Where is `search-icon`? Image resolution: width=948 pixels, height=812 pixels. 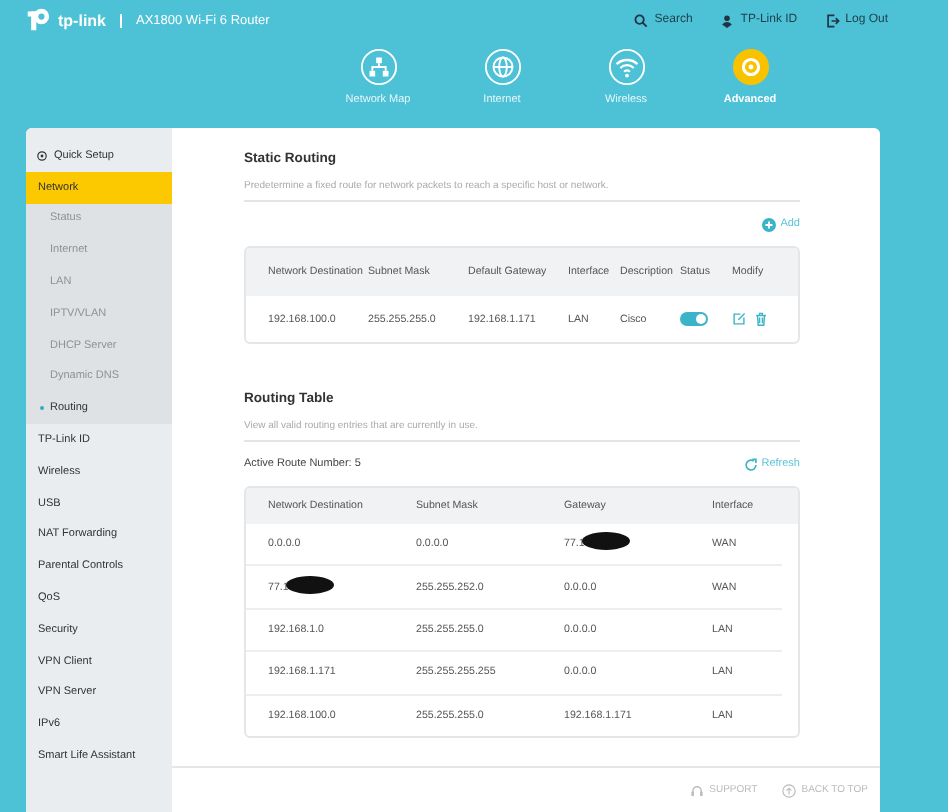 search-icon is located at coordinates (641, 20).